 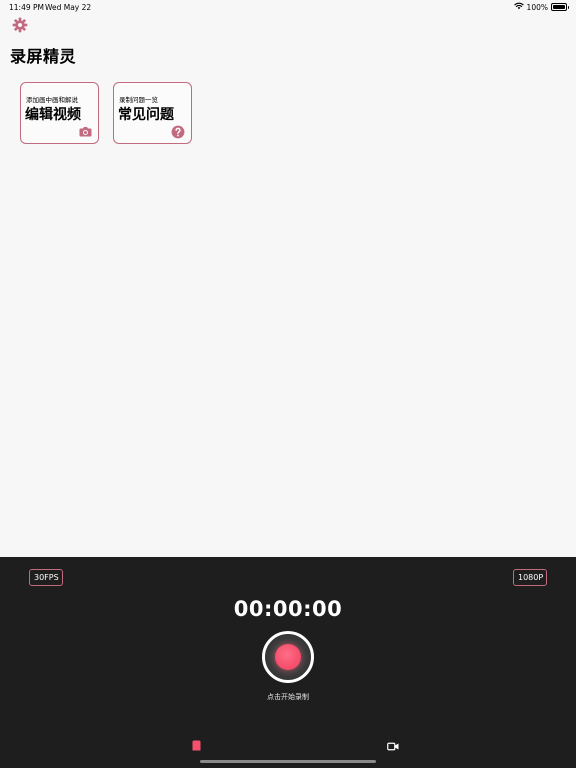 I want to click on battery-fill, so click(x=559, y=7).